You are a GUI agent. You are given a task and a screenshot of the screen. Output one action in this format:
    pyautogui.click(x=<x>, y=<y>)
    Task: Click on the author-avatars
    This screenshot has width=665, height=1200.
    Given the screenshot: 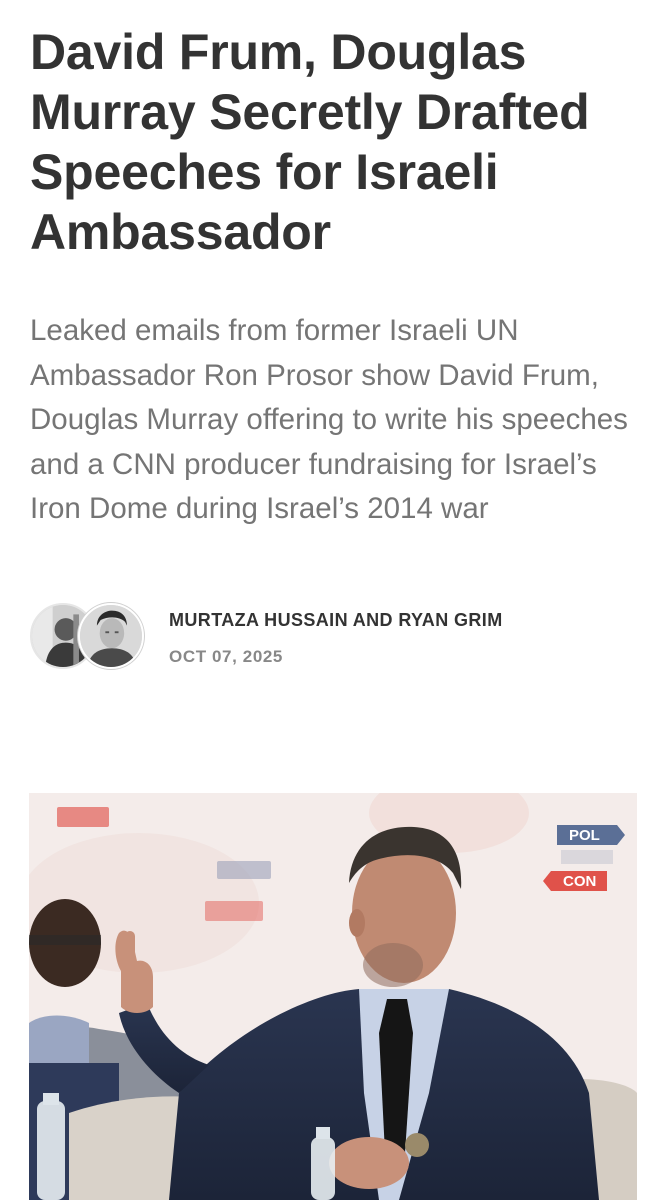 What is the action you would take?
    pyautogui.click(x=90, y=637)
    